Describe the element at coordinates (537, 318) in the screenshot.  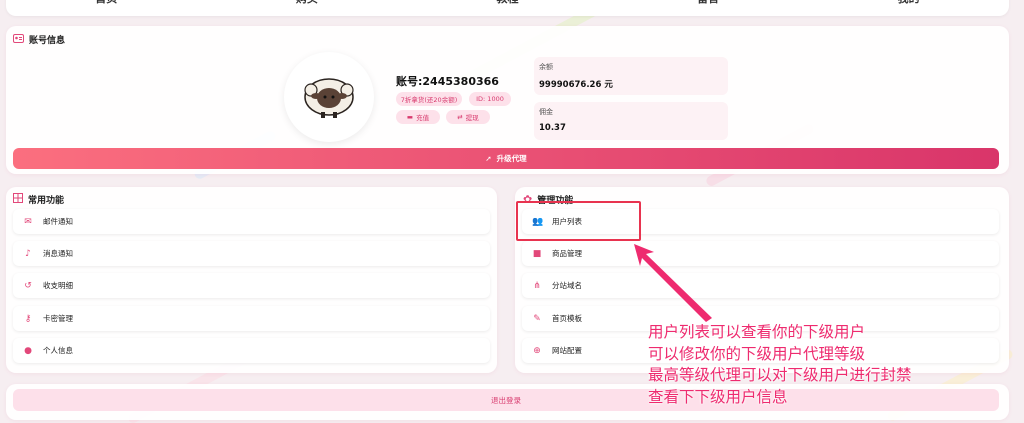
I see `brush-icon: ✎` at that location.